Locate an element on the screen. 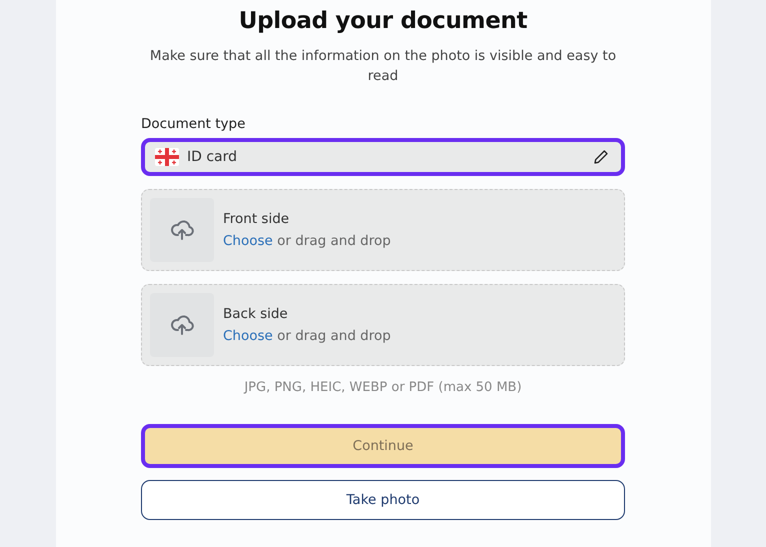 This screenshot has height=547, width=766. page-title: Upload your document is located at coordinates (383, 21).